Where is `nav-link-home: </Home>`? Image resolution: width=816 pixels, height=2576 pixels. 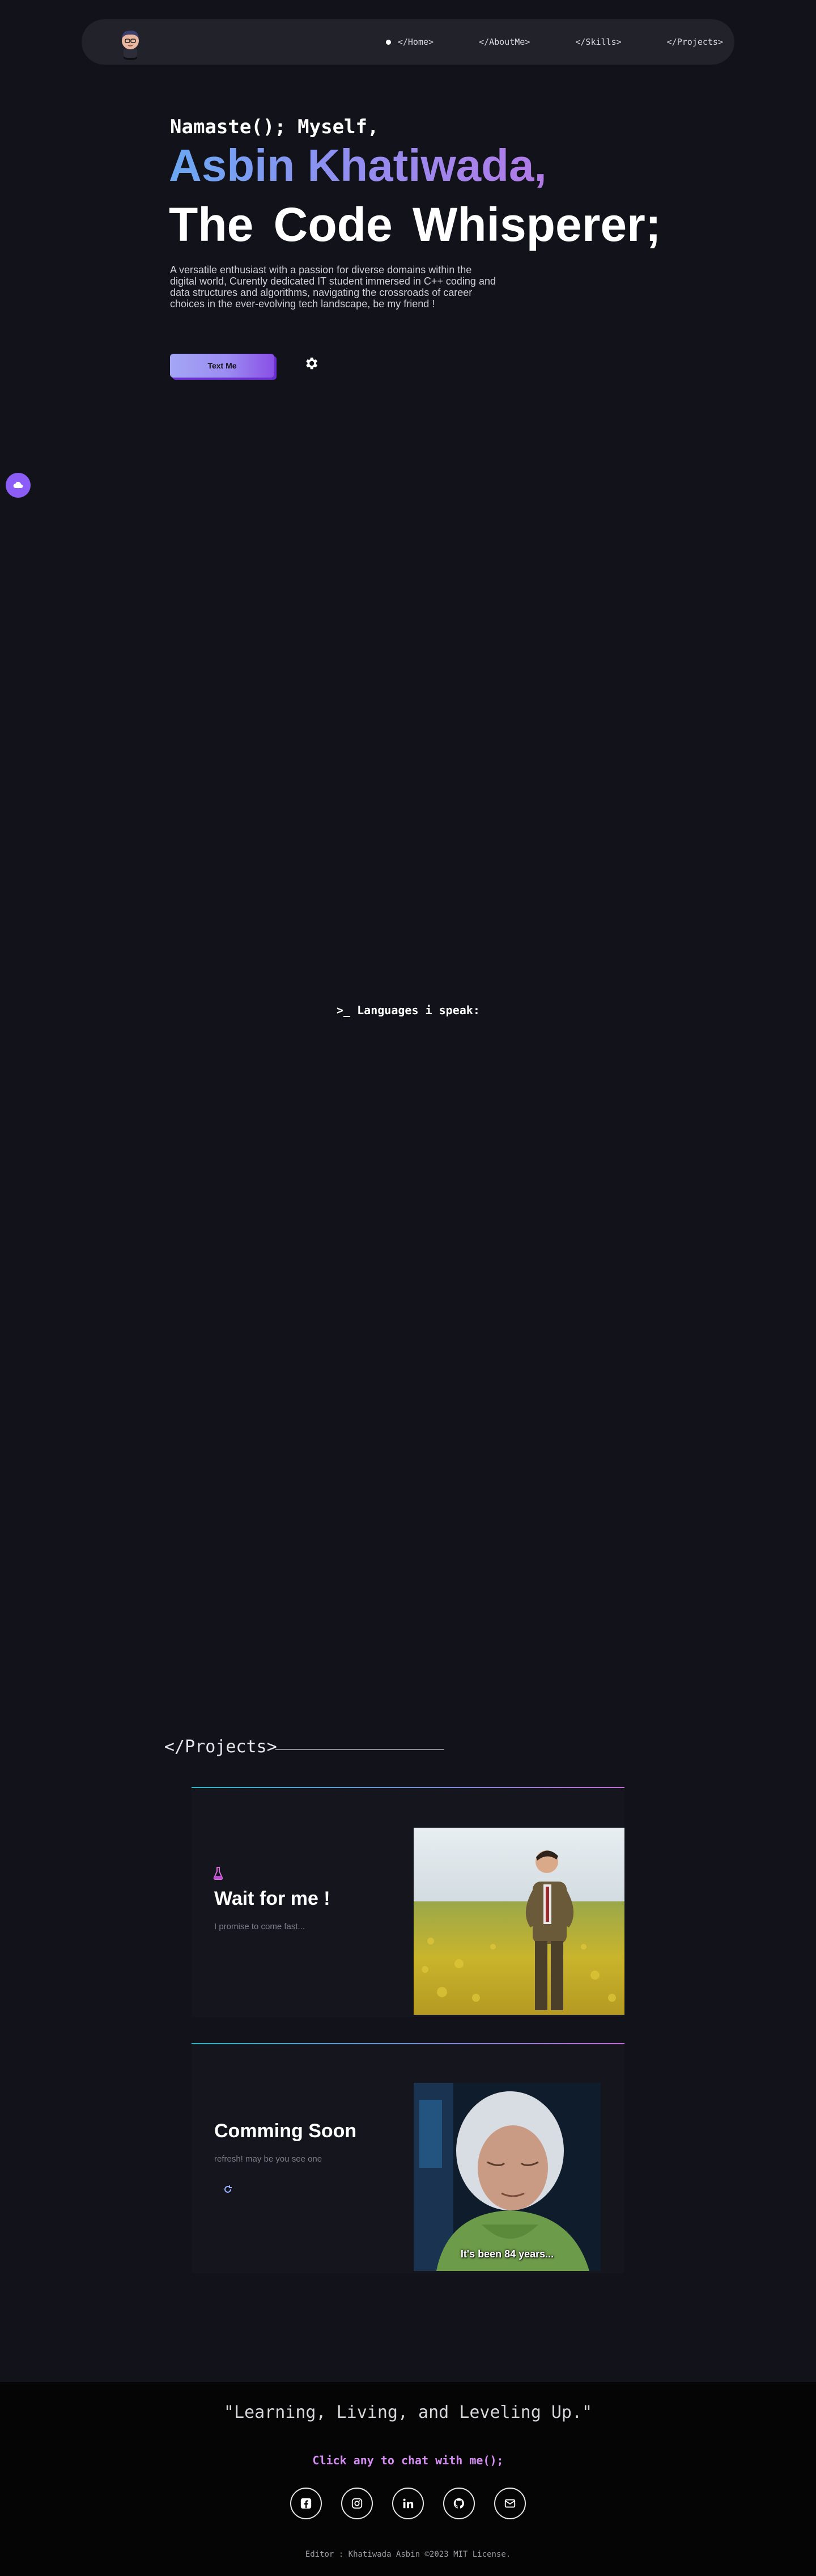
nav-link-home: </Home> is located at coordinates (409, 42).